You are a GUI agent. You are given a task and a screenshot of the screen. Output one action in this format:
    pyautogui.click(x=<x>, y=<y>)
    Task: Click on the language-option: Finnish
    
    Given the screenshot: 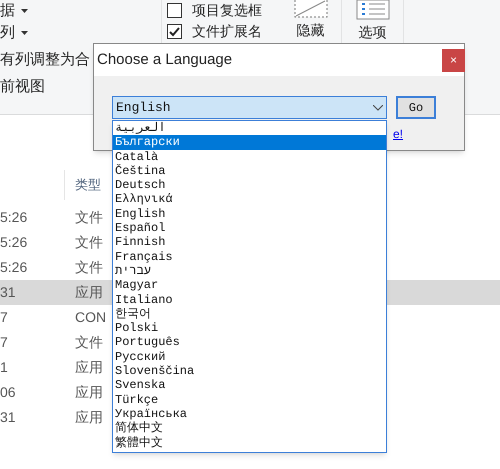 What is the action you would take?
    pyautogui.click(x=249, y=242)
    